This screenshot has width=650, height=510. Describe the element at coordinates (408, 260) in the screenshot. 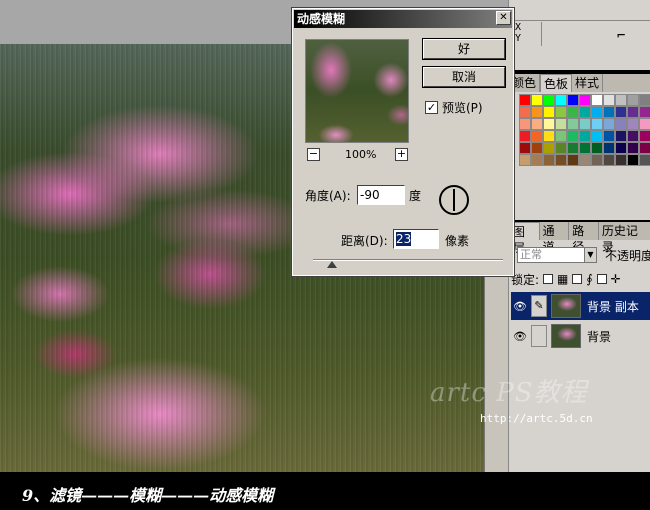

I see `distance-slider-track` at that location.